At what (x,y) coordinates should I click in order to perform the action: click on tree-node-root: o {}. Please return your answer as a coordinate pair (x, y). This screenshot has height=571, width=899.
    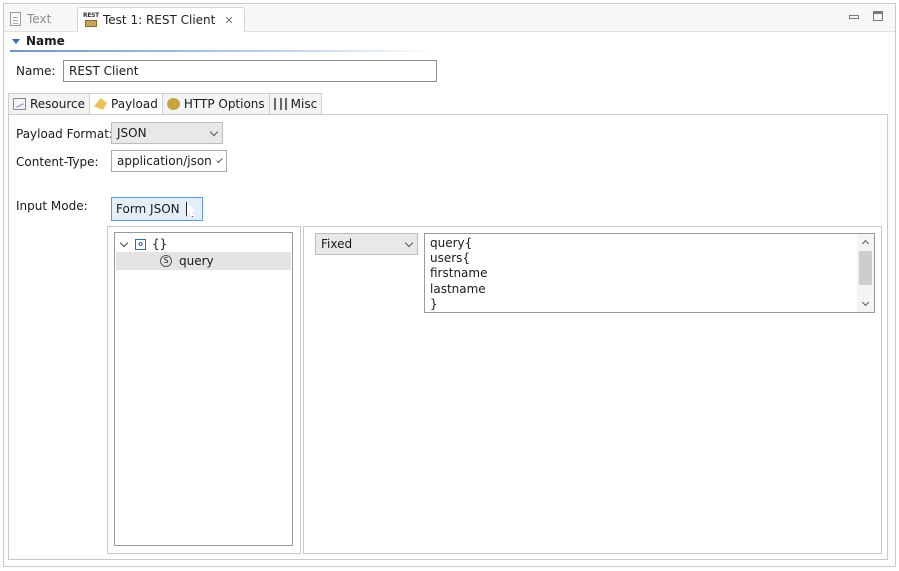
    Looking at the image, I should click on (143, 244).